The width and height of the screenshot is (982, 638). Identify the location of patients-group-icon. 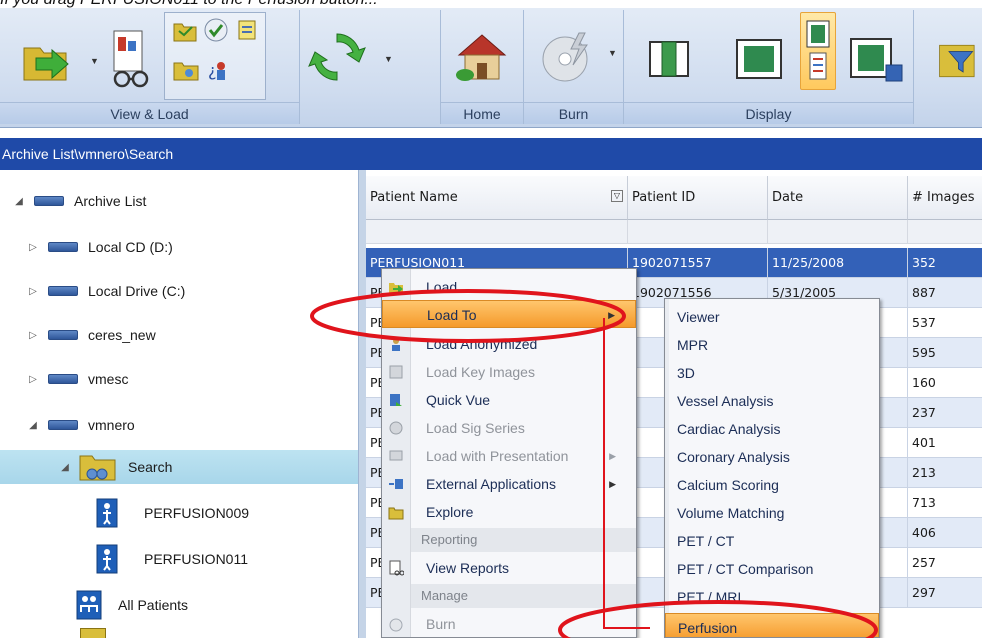
(89, 605).